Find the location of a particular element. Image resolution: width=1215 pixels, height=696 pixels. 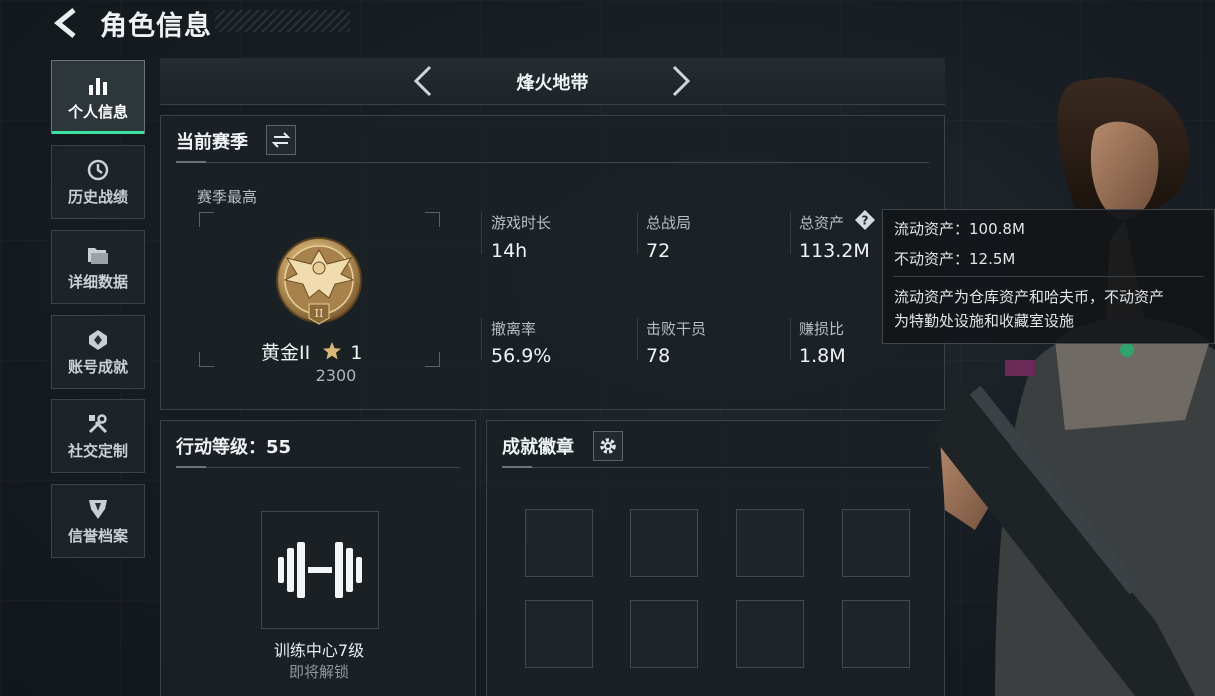

page-title: 角色信息 is located at coordinates (156, 26).